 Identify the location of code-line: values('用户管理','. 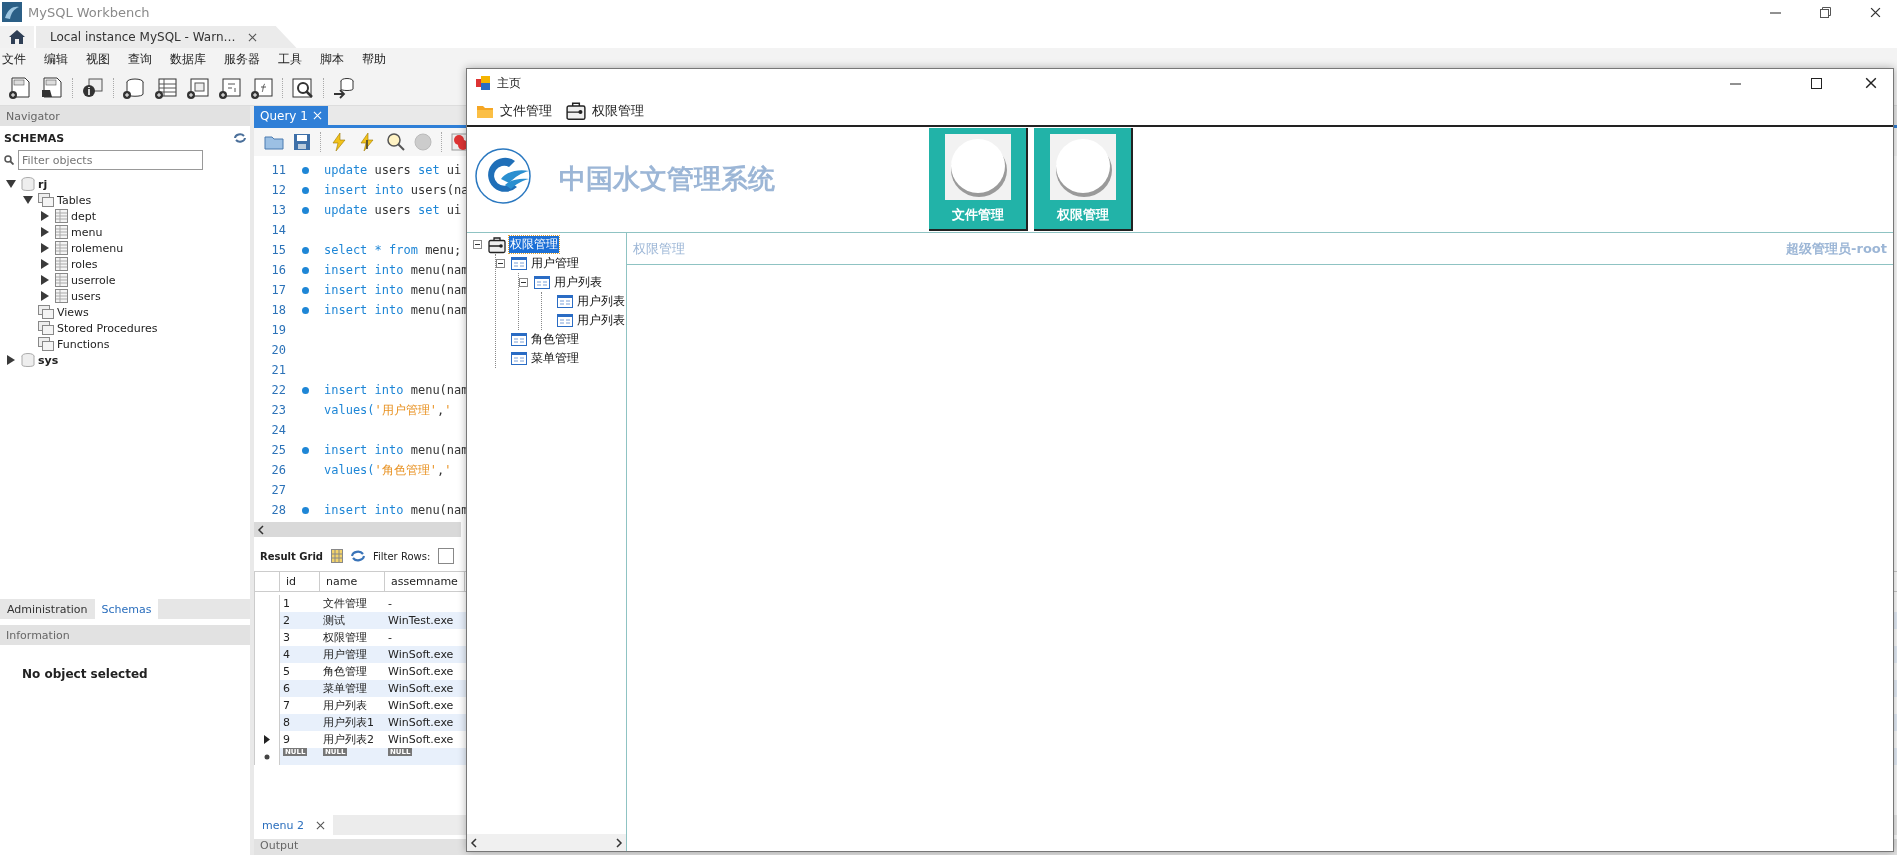
(388, 410).